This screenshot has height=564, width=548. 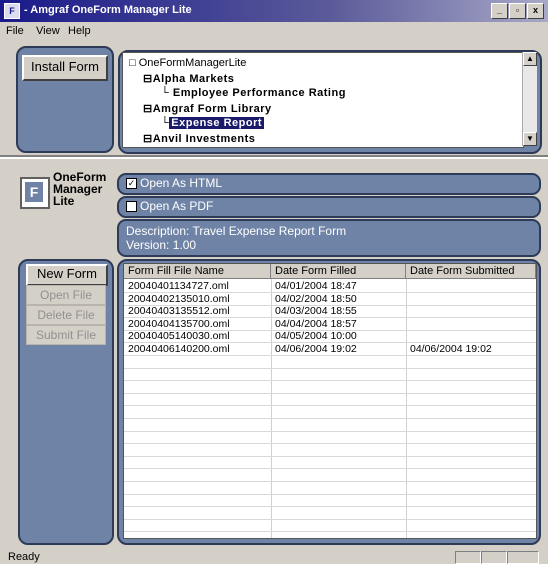 What do you see at coordinates (274, 31) in the screenshot?
I see `menu-bar: File View Help` at bounding box center [274, 31].